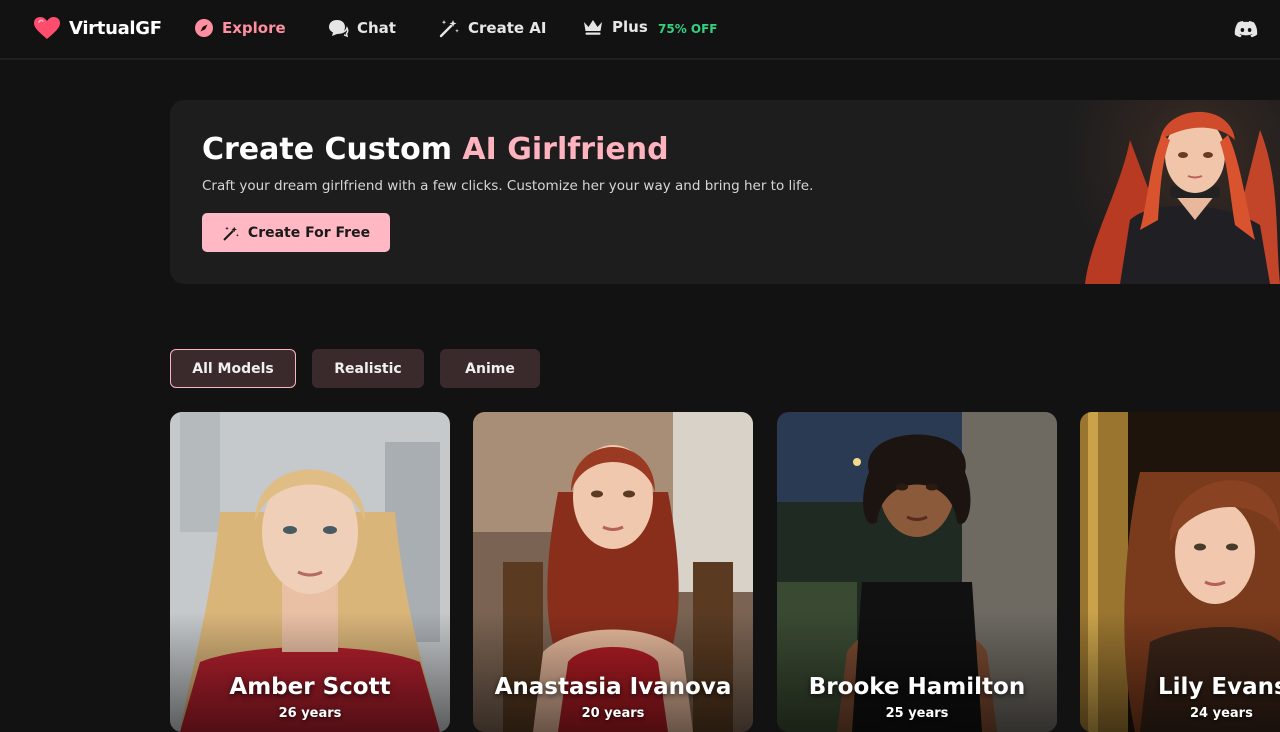 The image size is (1280, 732). Describe the element at coordinates (917, 713) in the screenshot. I see `model-age: 25 years` at that location.